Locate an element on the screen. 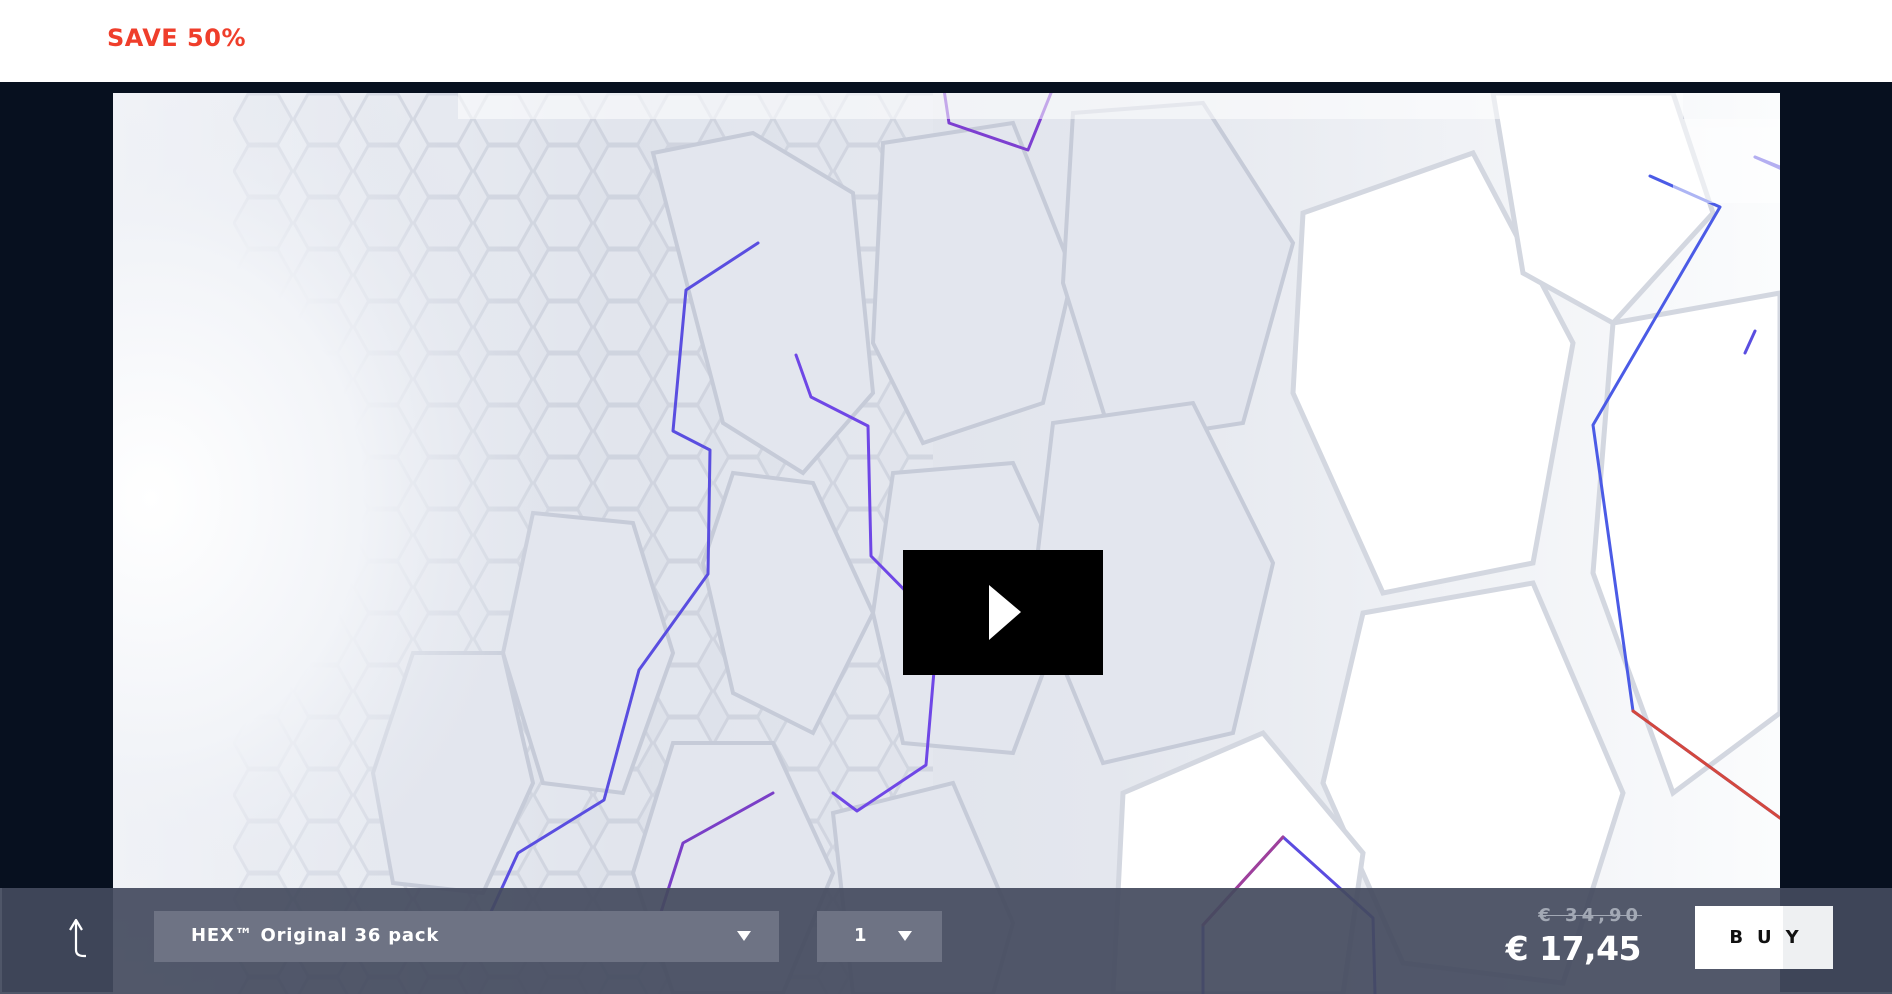  buy-button: BUY is located at coordinates (1764, 937).